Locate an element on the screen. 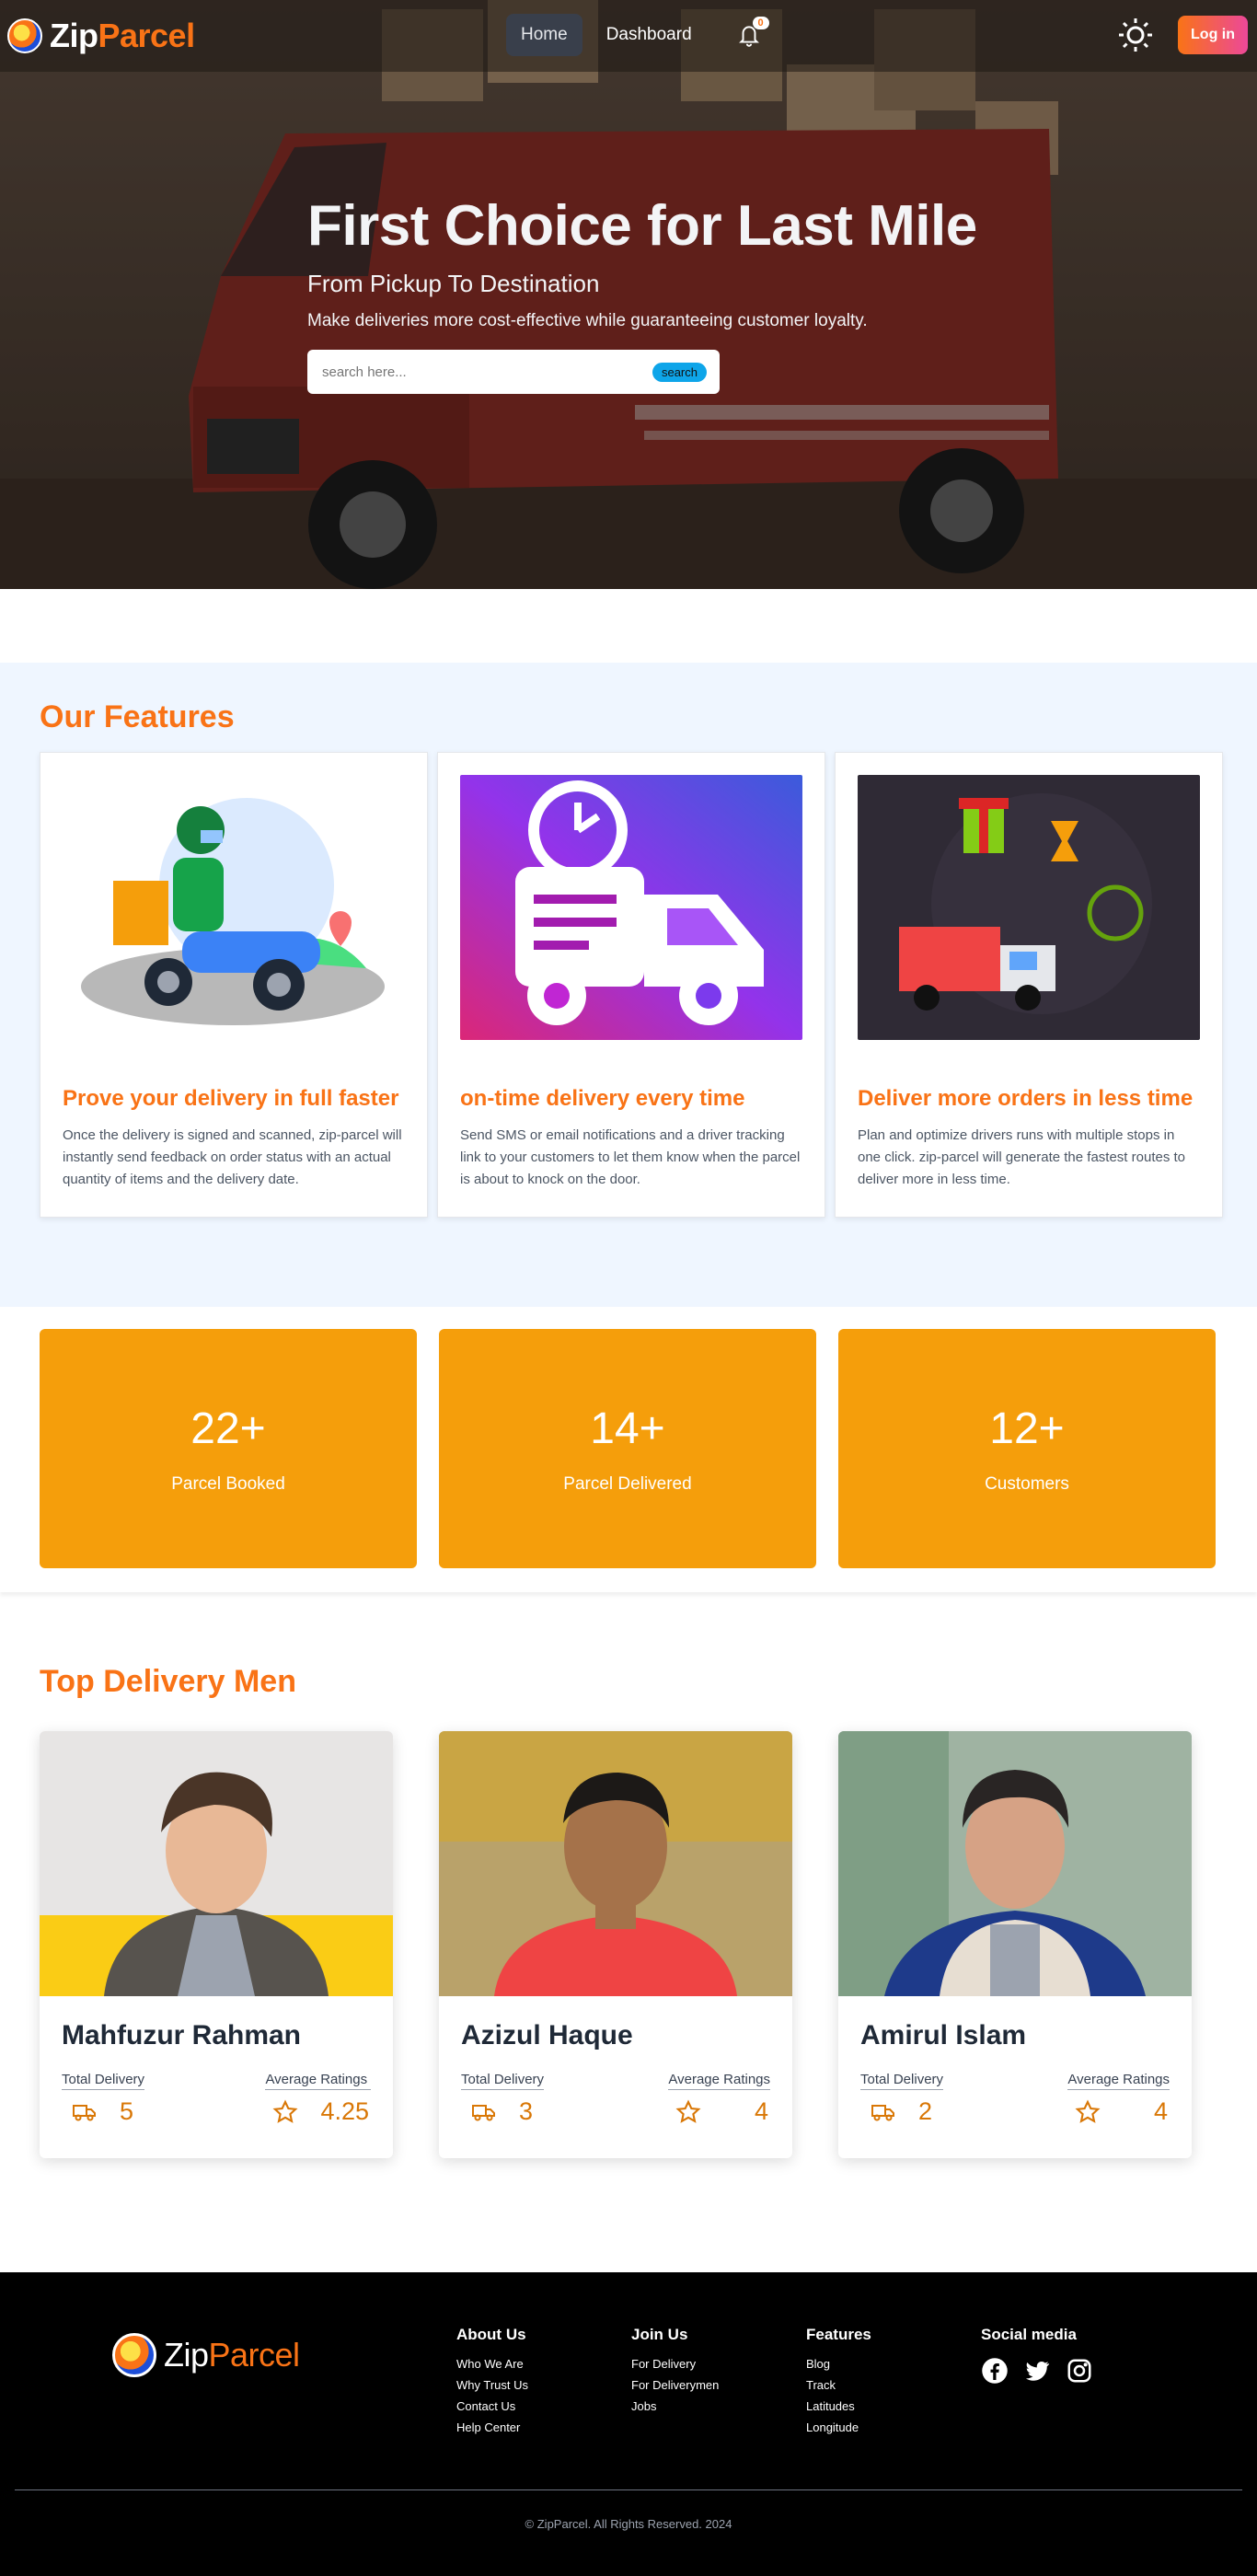  stat-value: 22+ is located at coordinates (228, 1429).